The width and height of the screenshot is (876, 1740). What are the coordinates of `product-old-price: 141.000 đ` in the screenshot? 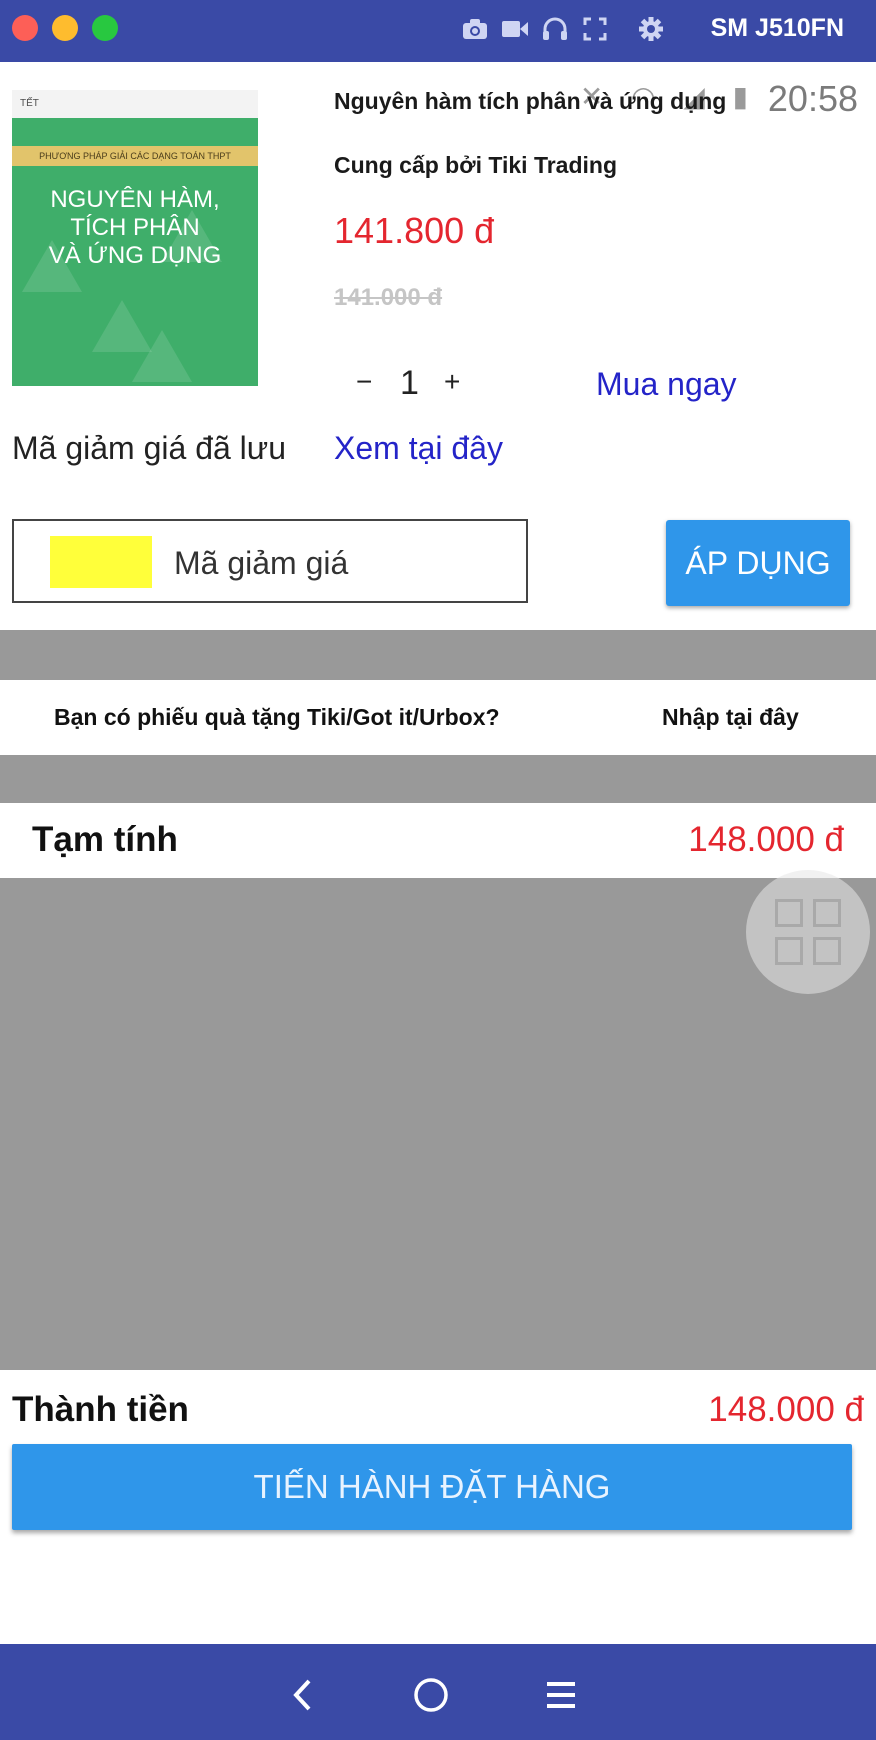 It's located at (388, 297).